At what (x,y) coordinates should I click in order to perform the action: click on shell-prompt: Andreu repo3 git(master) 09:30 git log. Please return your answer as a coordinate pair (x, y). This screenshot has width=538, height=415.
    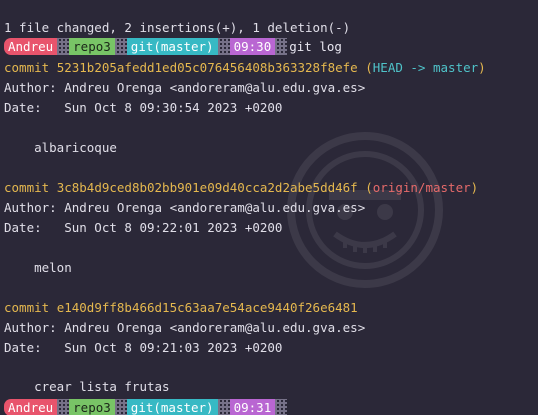
    Looking at the image, I should click on (173, 46).